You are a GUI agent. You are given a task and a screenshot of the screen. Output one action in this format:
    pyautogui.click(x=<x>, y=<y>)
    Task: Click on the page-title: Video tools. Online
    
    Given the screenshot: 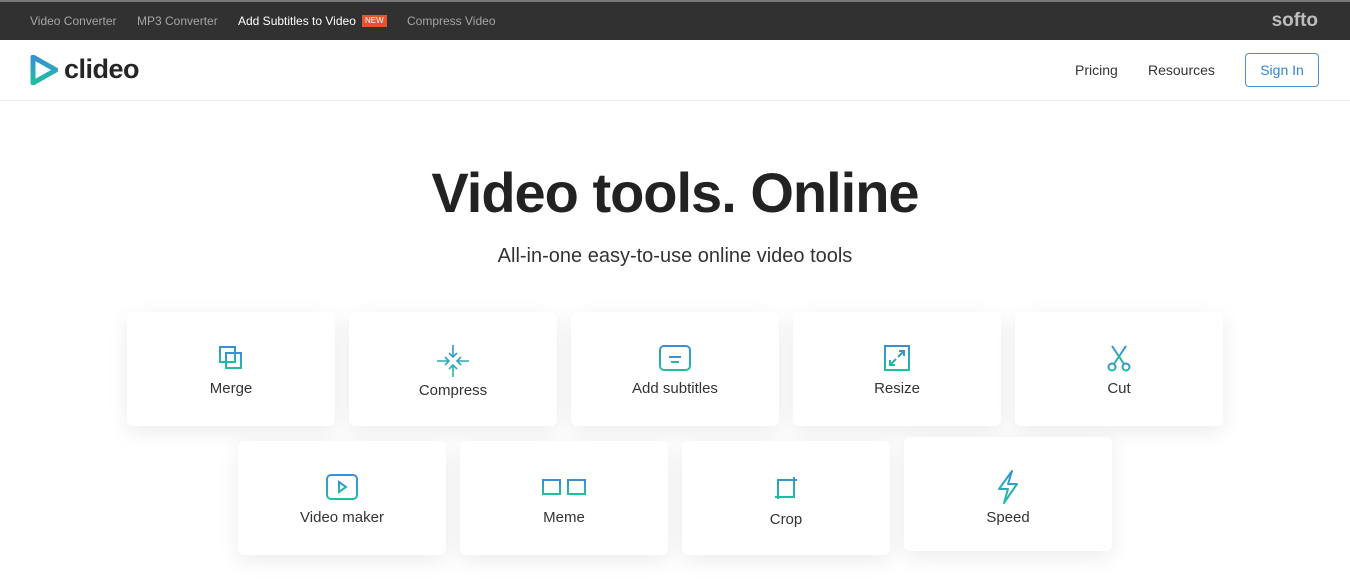 What is the action you would take?
    pyautogui.click(x=675, y=192)
    